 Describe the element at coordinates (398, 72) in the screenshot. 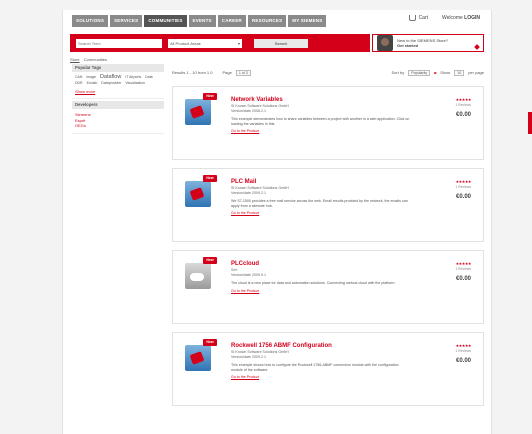

I see `sort-label: Sort by` at that location.